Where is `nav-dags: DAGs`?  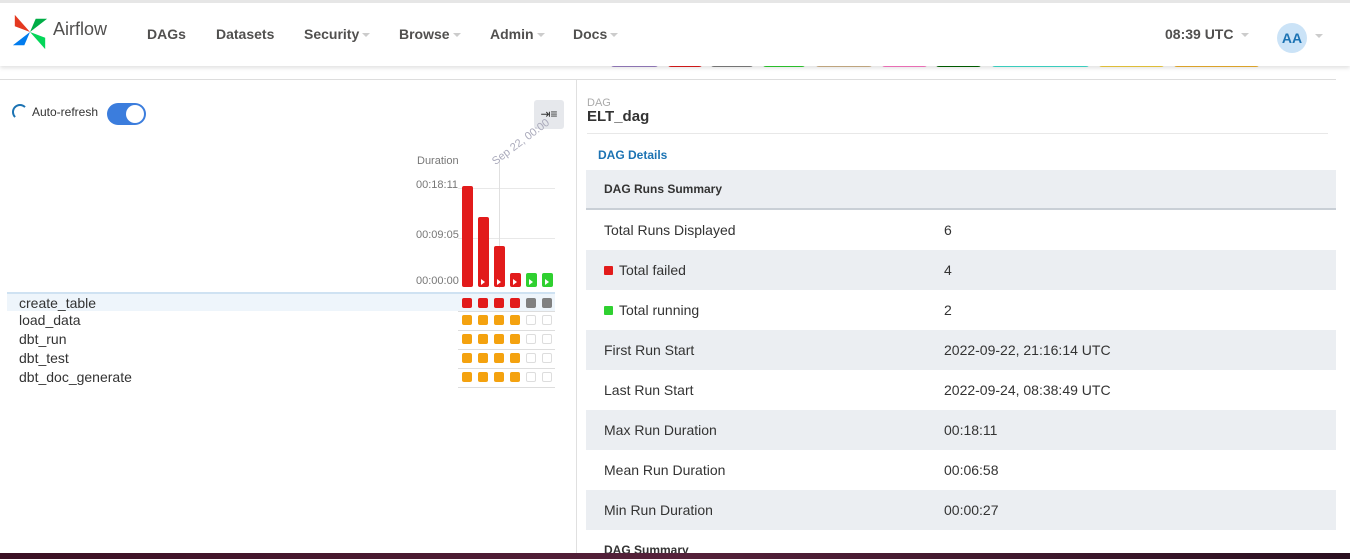
nav-dags: DAGs is located at coordinates (166, 34).